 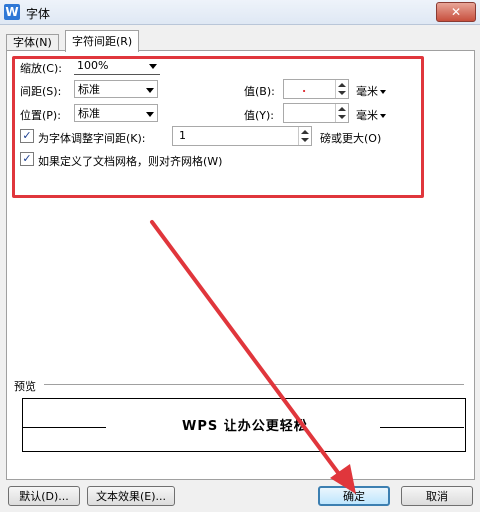 What do you see at coordinates (93, 65) in the screenshot?
I see `scale-value: 100%` at bounding box center [93, 65].